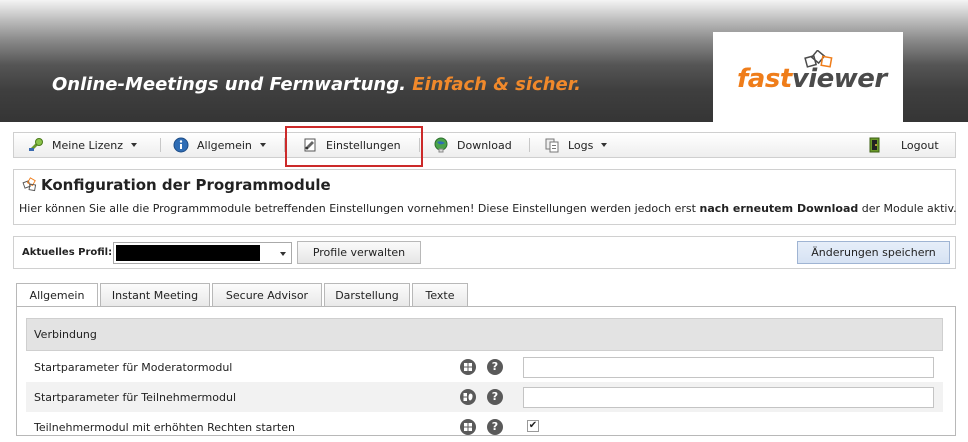 This screenshot has height=442, width=968. What do you see at coordinates (57, 295) in the screenshot?
I see `tab-allgemein: Allgemein` at bounding box center [57, 295].